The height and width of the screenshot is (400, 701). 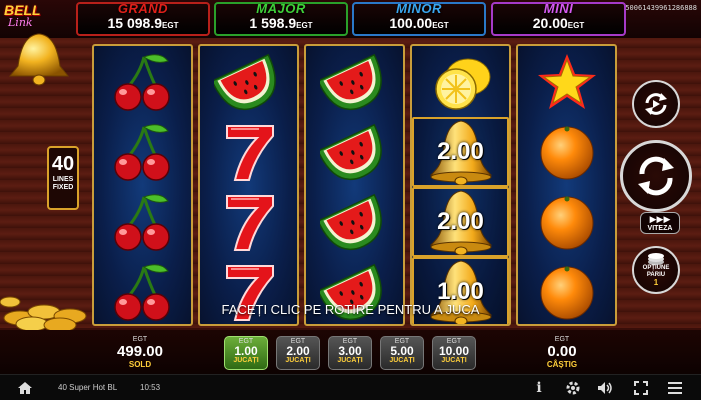 I want to click on jackpot-amount: 15 098.9, so click(x=135, y=23).